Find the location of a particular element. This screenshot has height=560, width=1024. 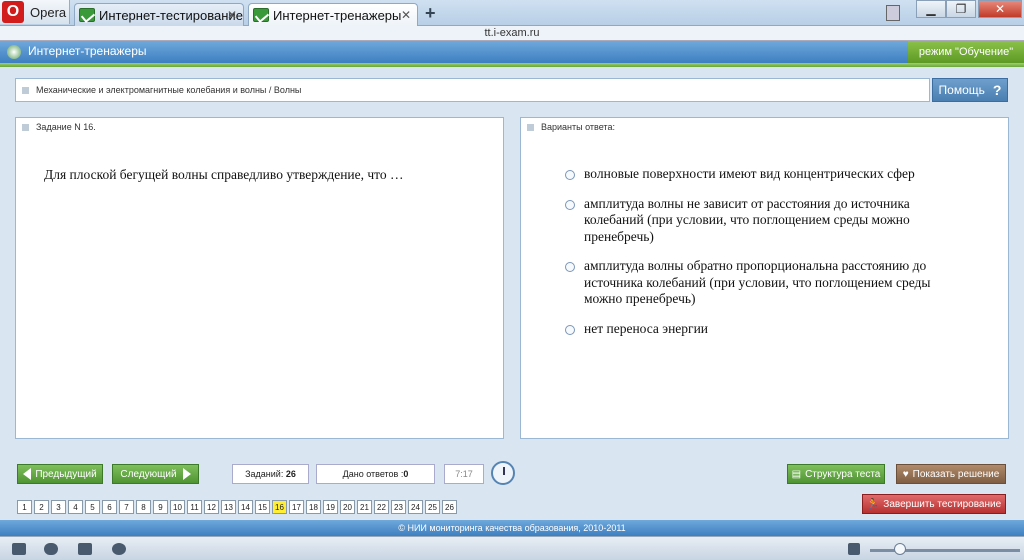

page-button: 1 is located at coordinates (24, 507).